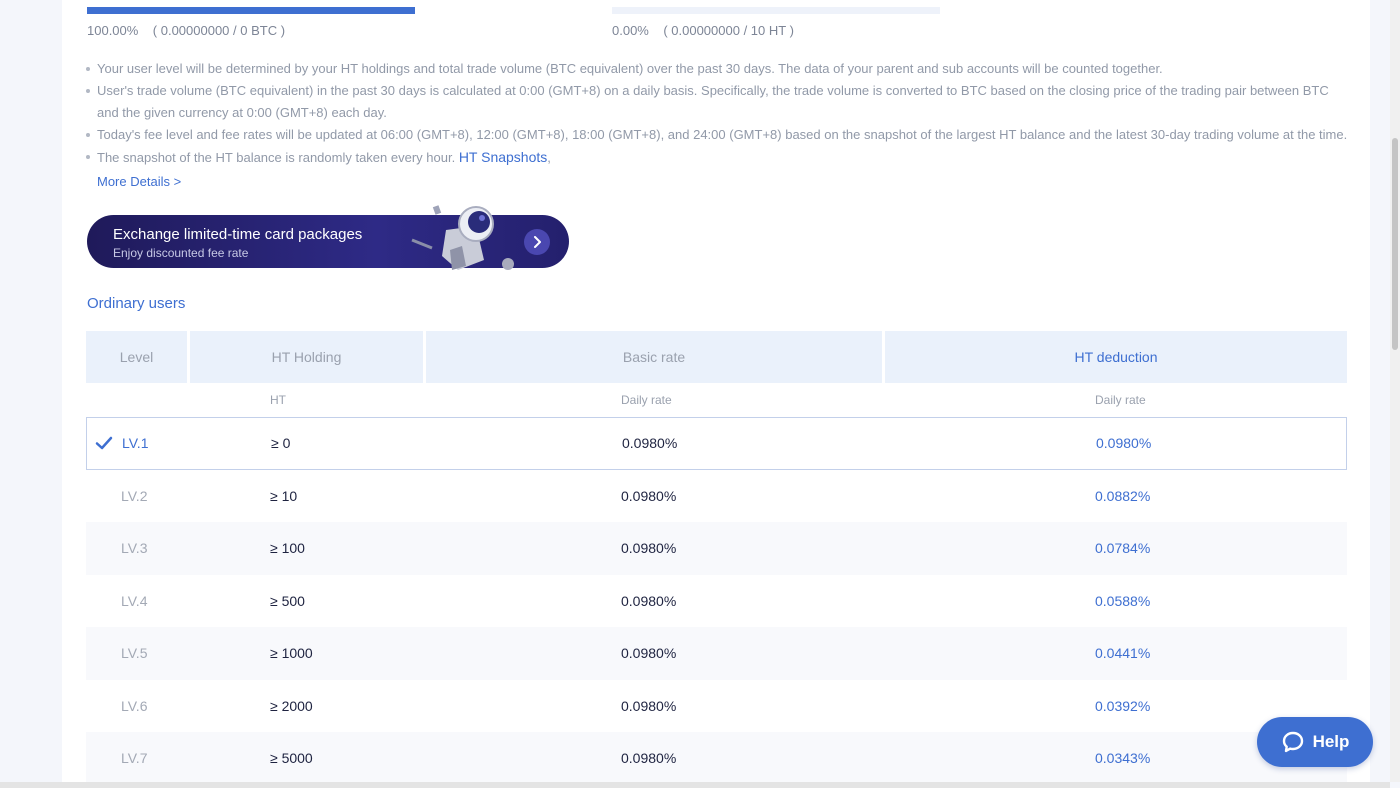 This screenshot has height=788, width=1400. What do you see at coordinates (716, 548) in the screenshot?
I see `table-row: LV.3 ≥ 100 0.0980% 0.0784%` at bounding box center [716, 548].